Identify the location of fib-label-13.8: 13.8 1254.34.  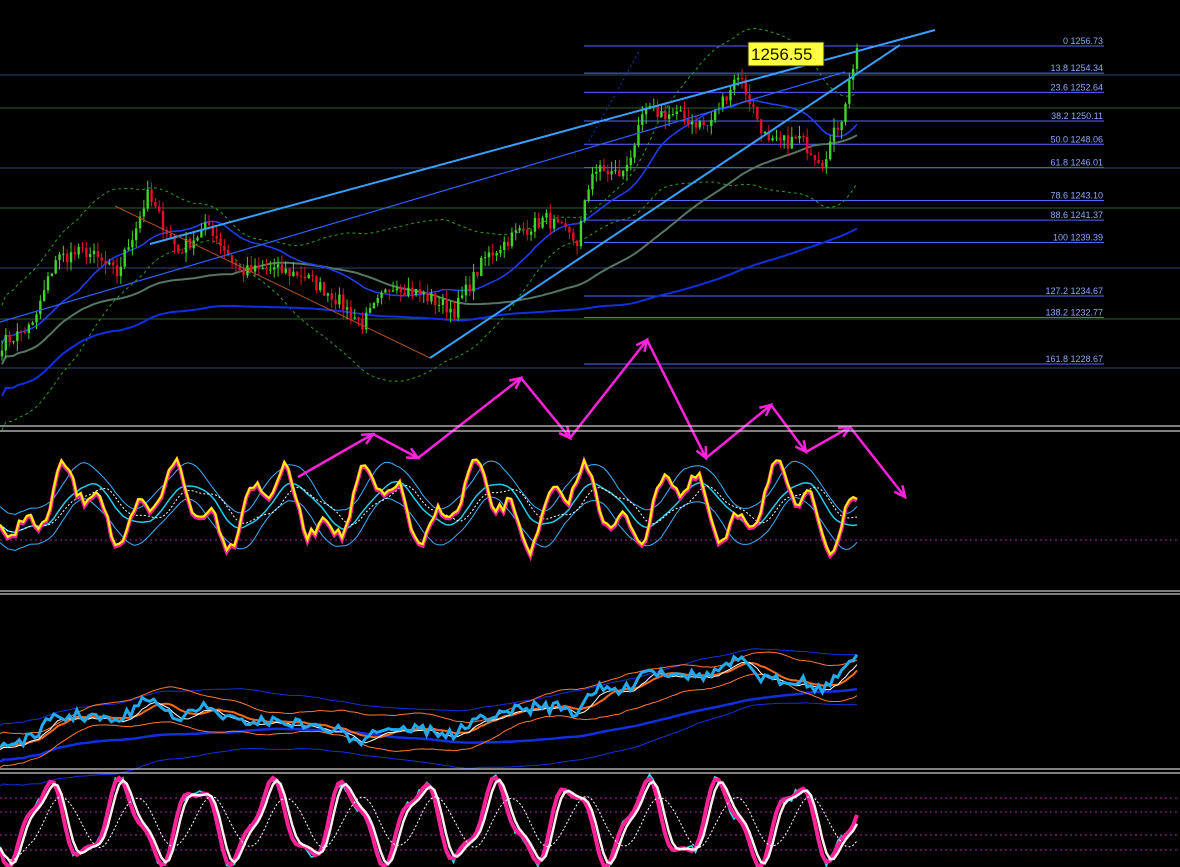
(1076, 68).